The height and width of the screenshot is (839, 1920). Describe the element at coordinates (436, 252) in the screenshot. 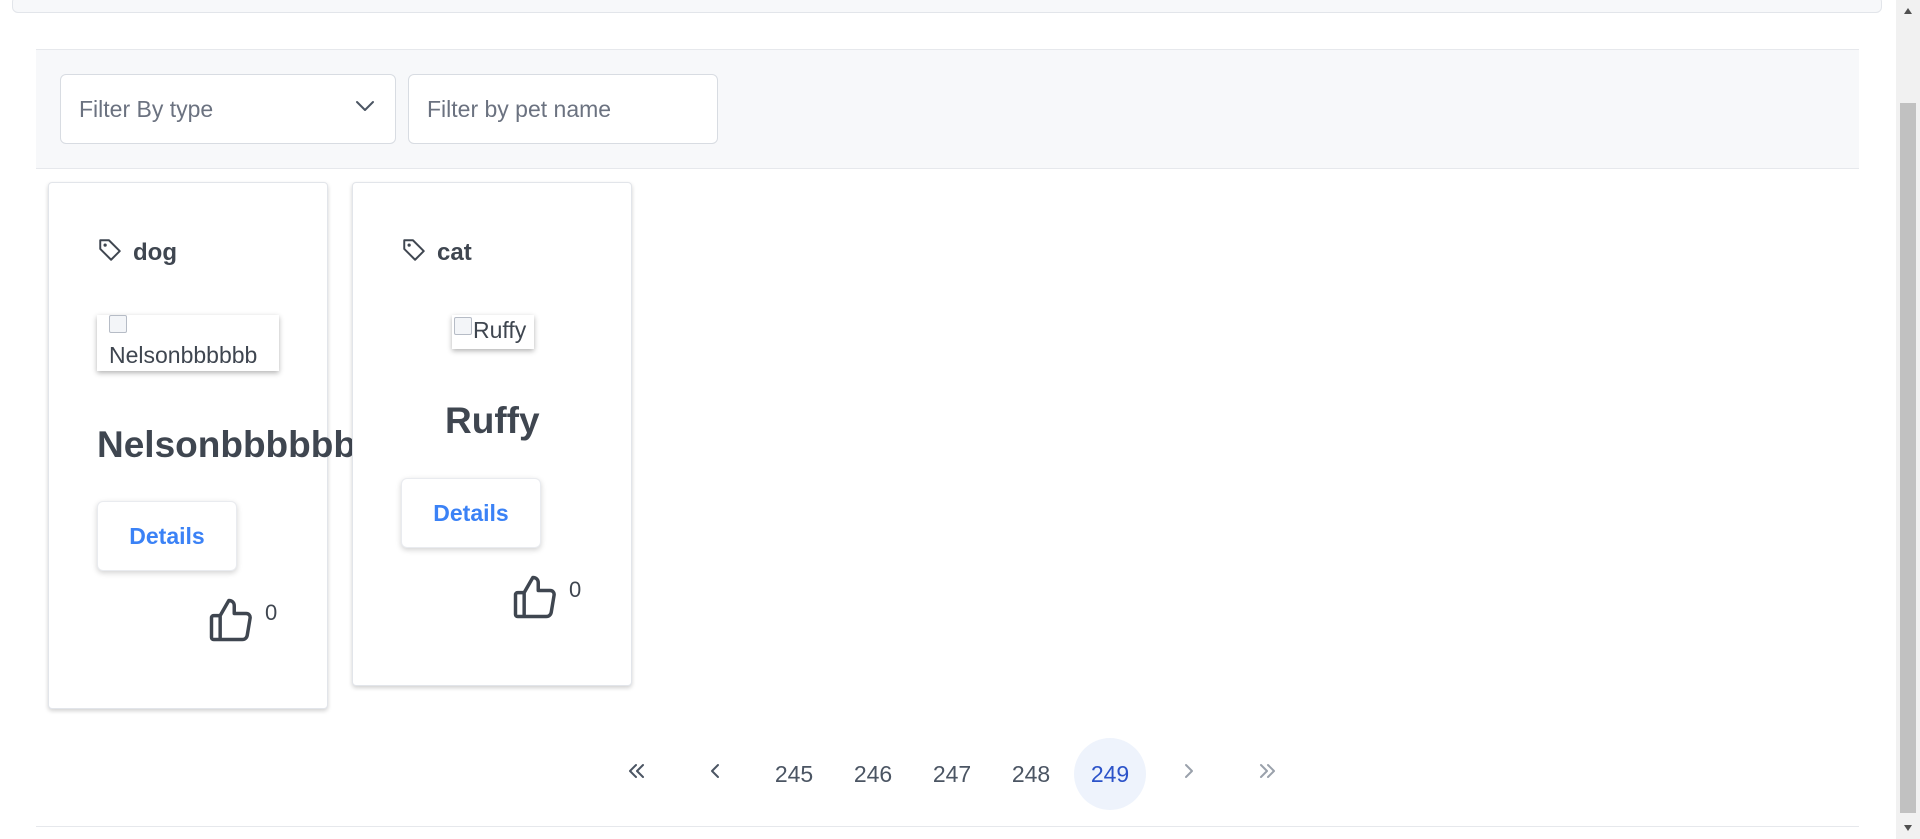

I see `pet-type-tag: cat` at that location.